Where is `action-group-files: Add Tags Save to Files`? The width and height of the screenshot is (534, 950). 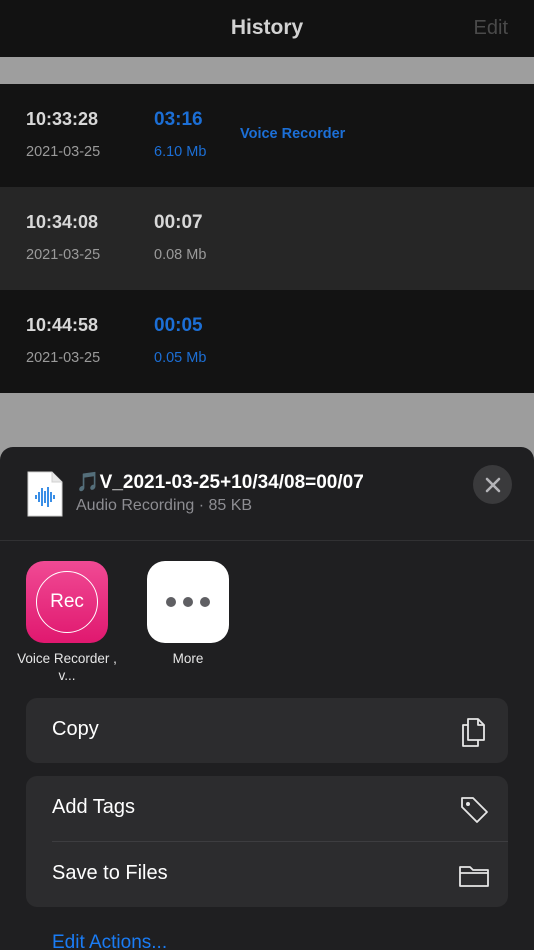
action-group-files: Add Tags Save to Files is located at coordinates (267, 841).